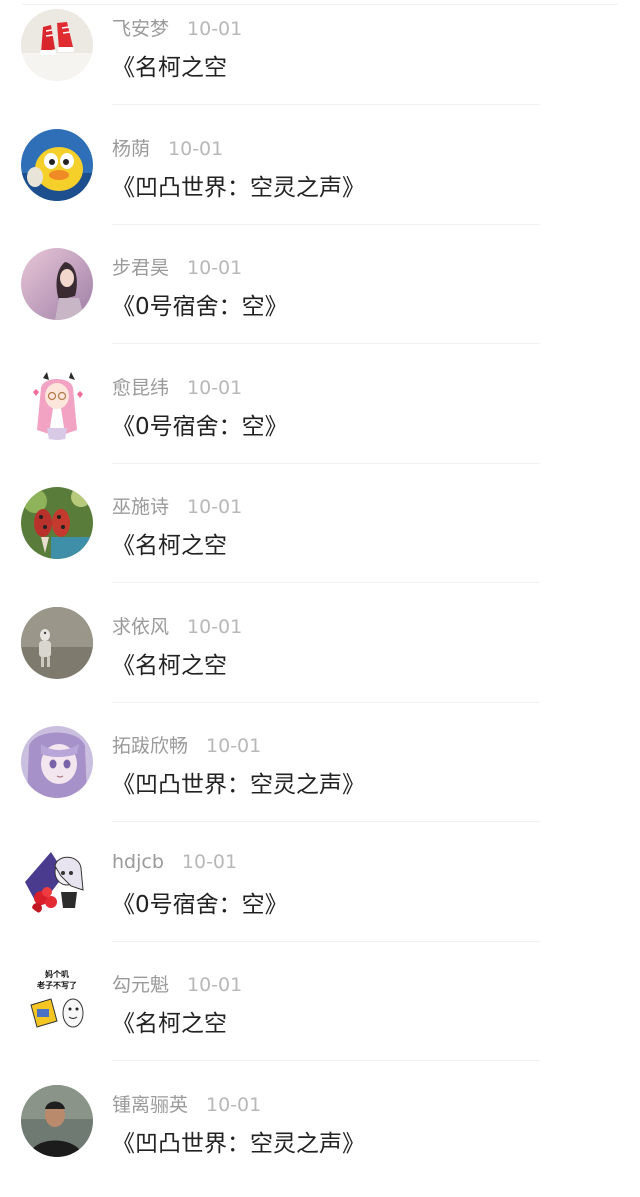  Describe the element at coordinates (140, 627) in the screenshot. I see `user-name: 求依风` at that location.